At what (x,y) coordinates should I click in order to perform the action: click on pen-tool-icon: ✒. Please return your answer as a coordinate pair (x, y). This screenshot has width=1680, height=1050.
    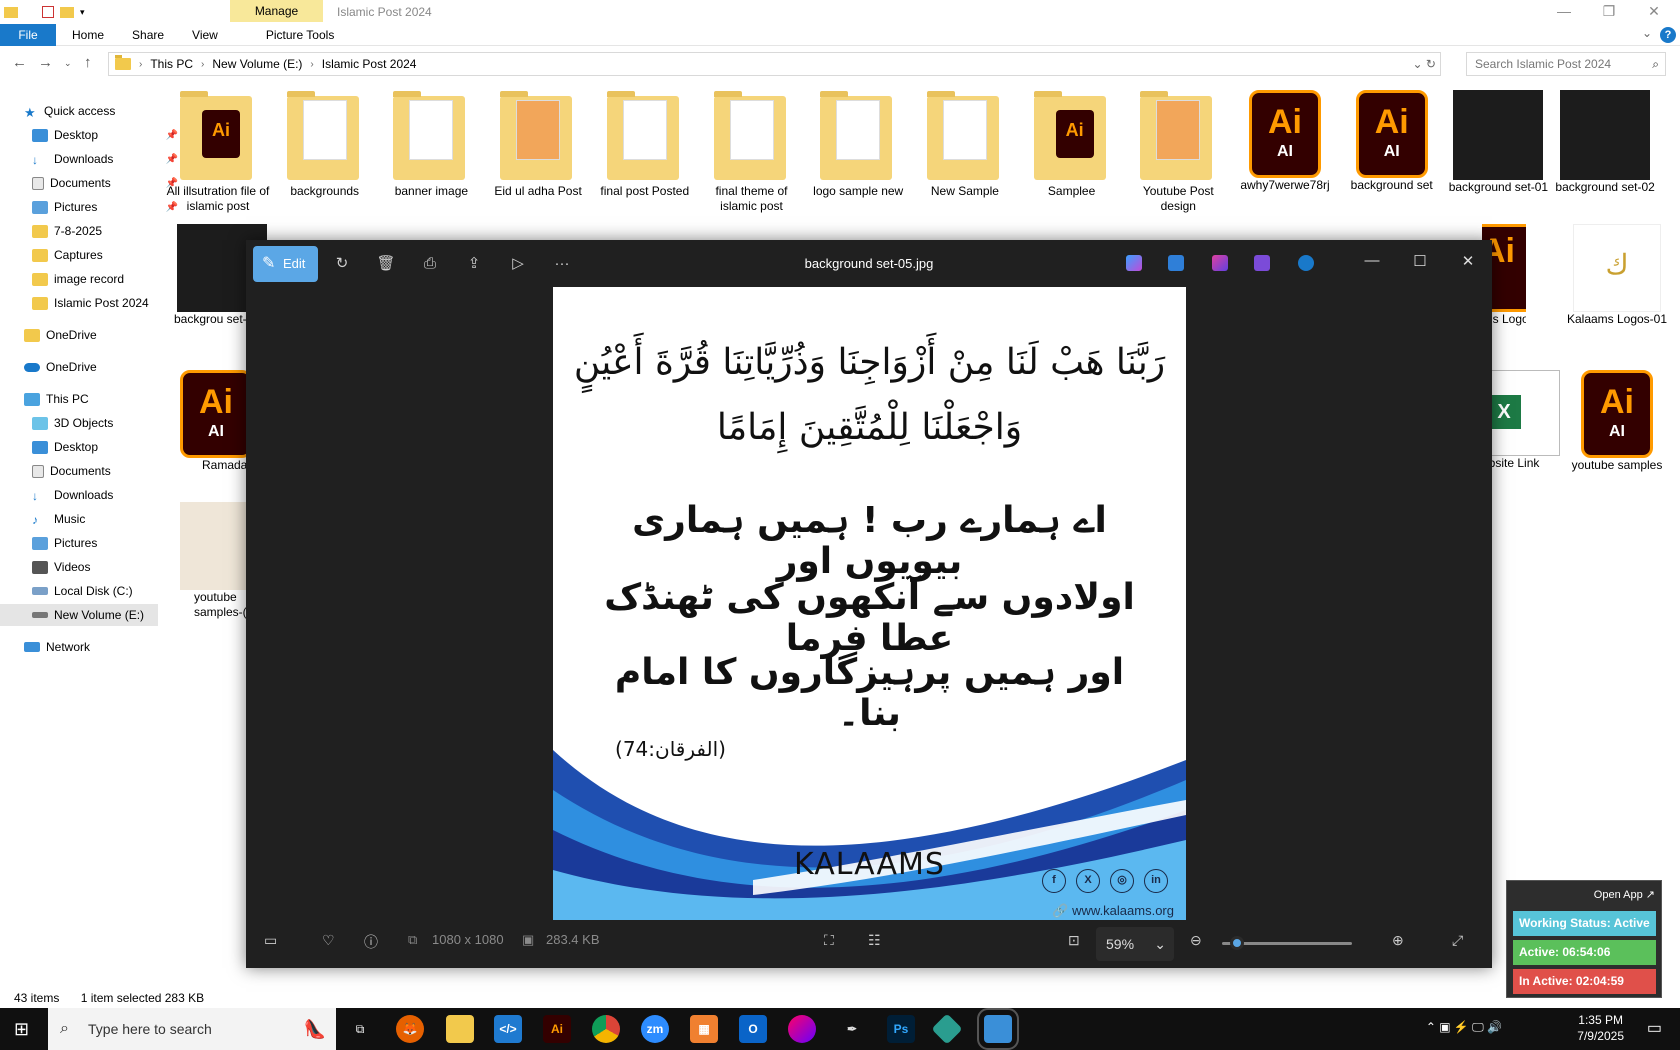
    Looking at the image, I should click on (852, 1029).